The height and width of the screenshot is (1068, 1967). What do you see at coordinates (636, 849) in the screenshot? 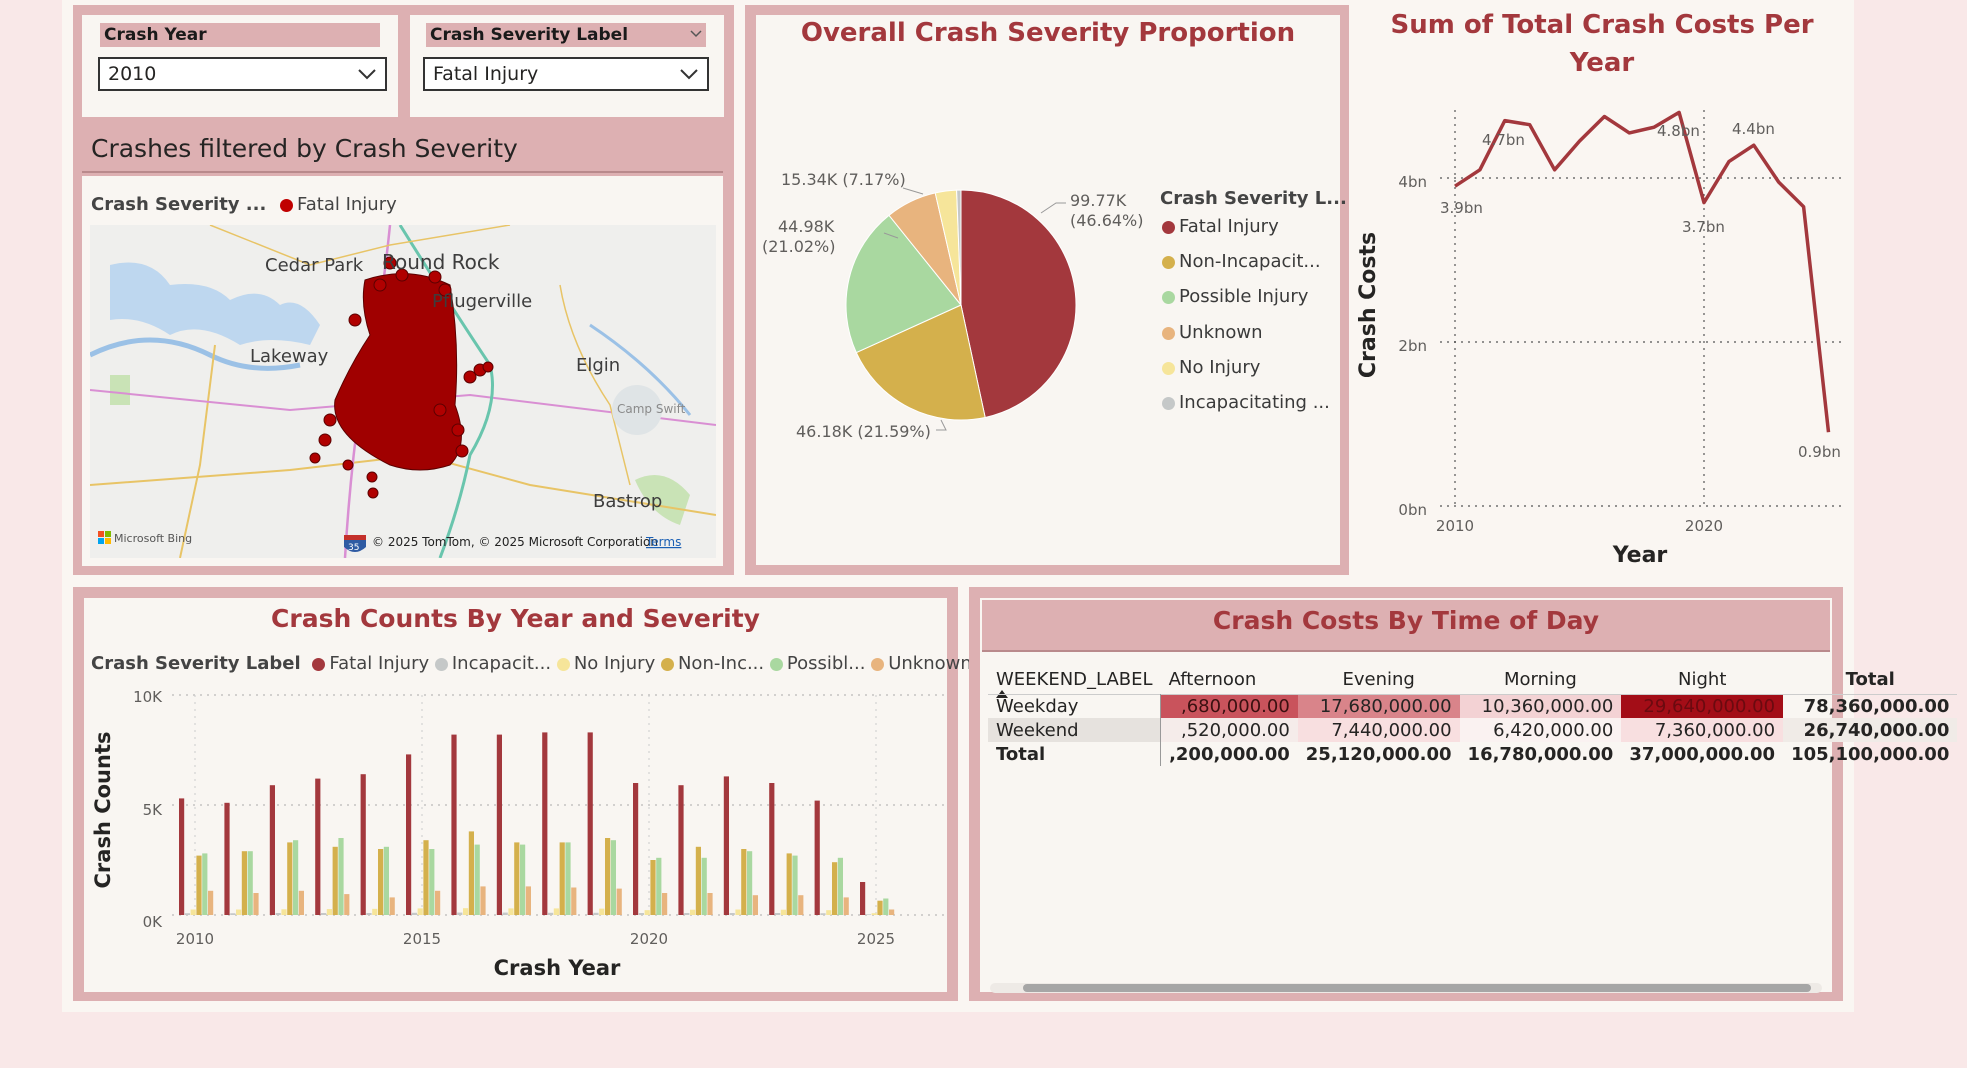
I see `bar-fatal-injury-2020` at bounding box center [636, 849].